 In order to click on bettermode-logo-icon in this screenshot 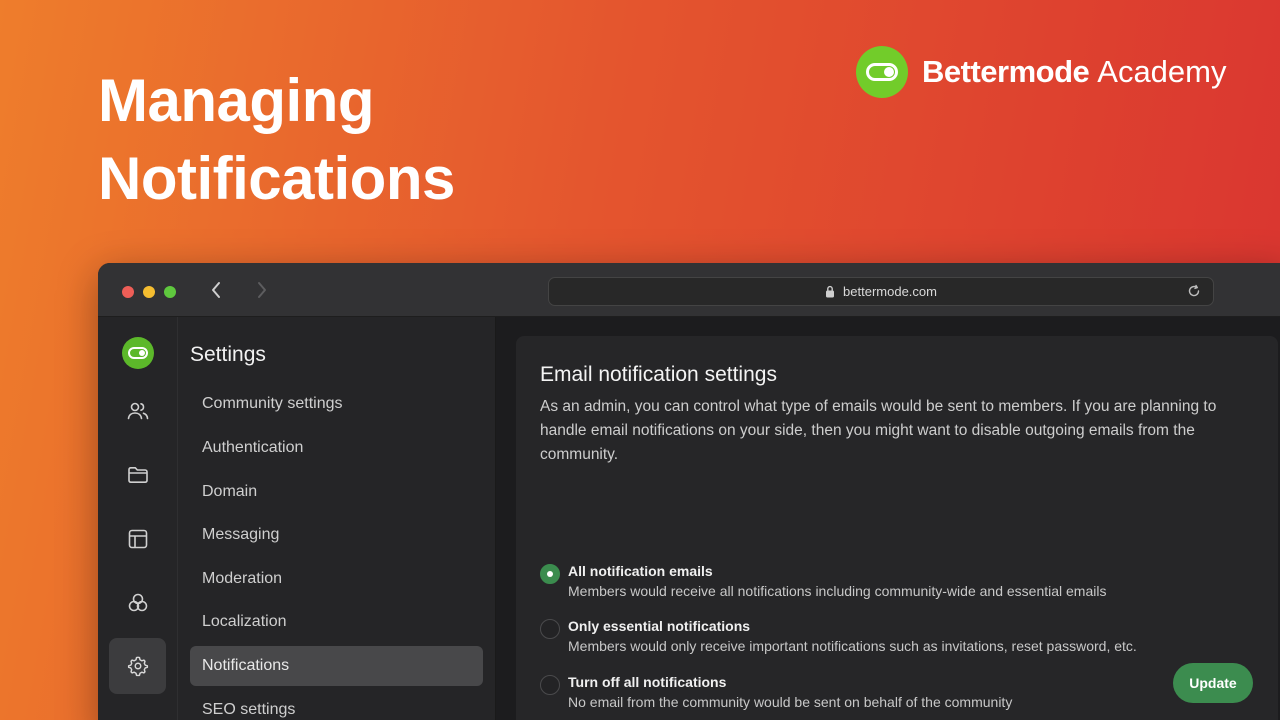, I will do `click(882, 72)`.